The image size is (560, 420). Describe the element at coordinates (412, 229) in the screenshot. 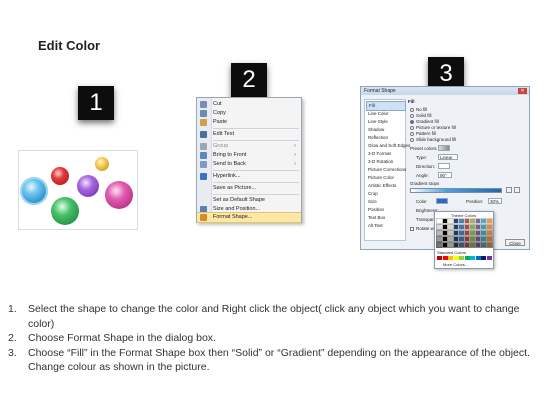

I see `rotate-checkbox` at that location.